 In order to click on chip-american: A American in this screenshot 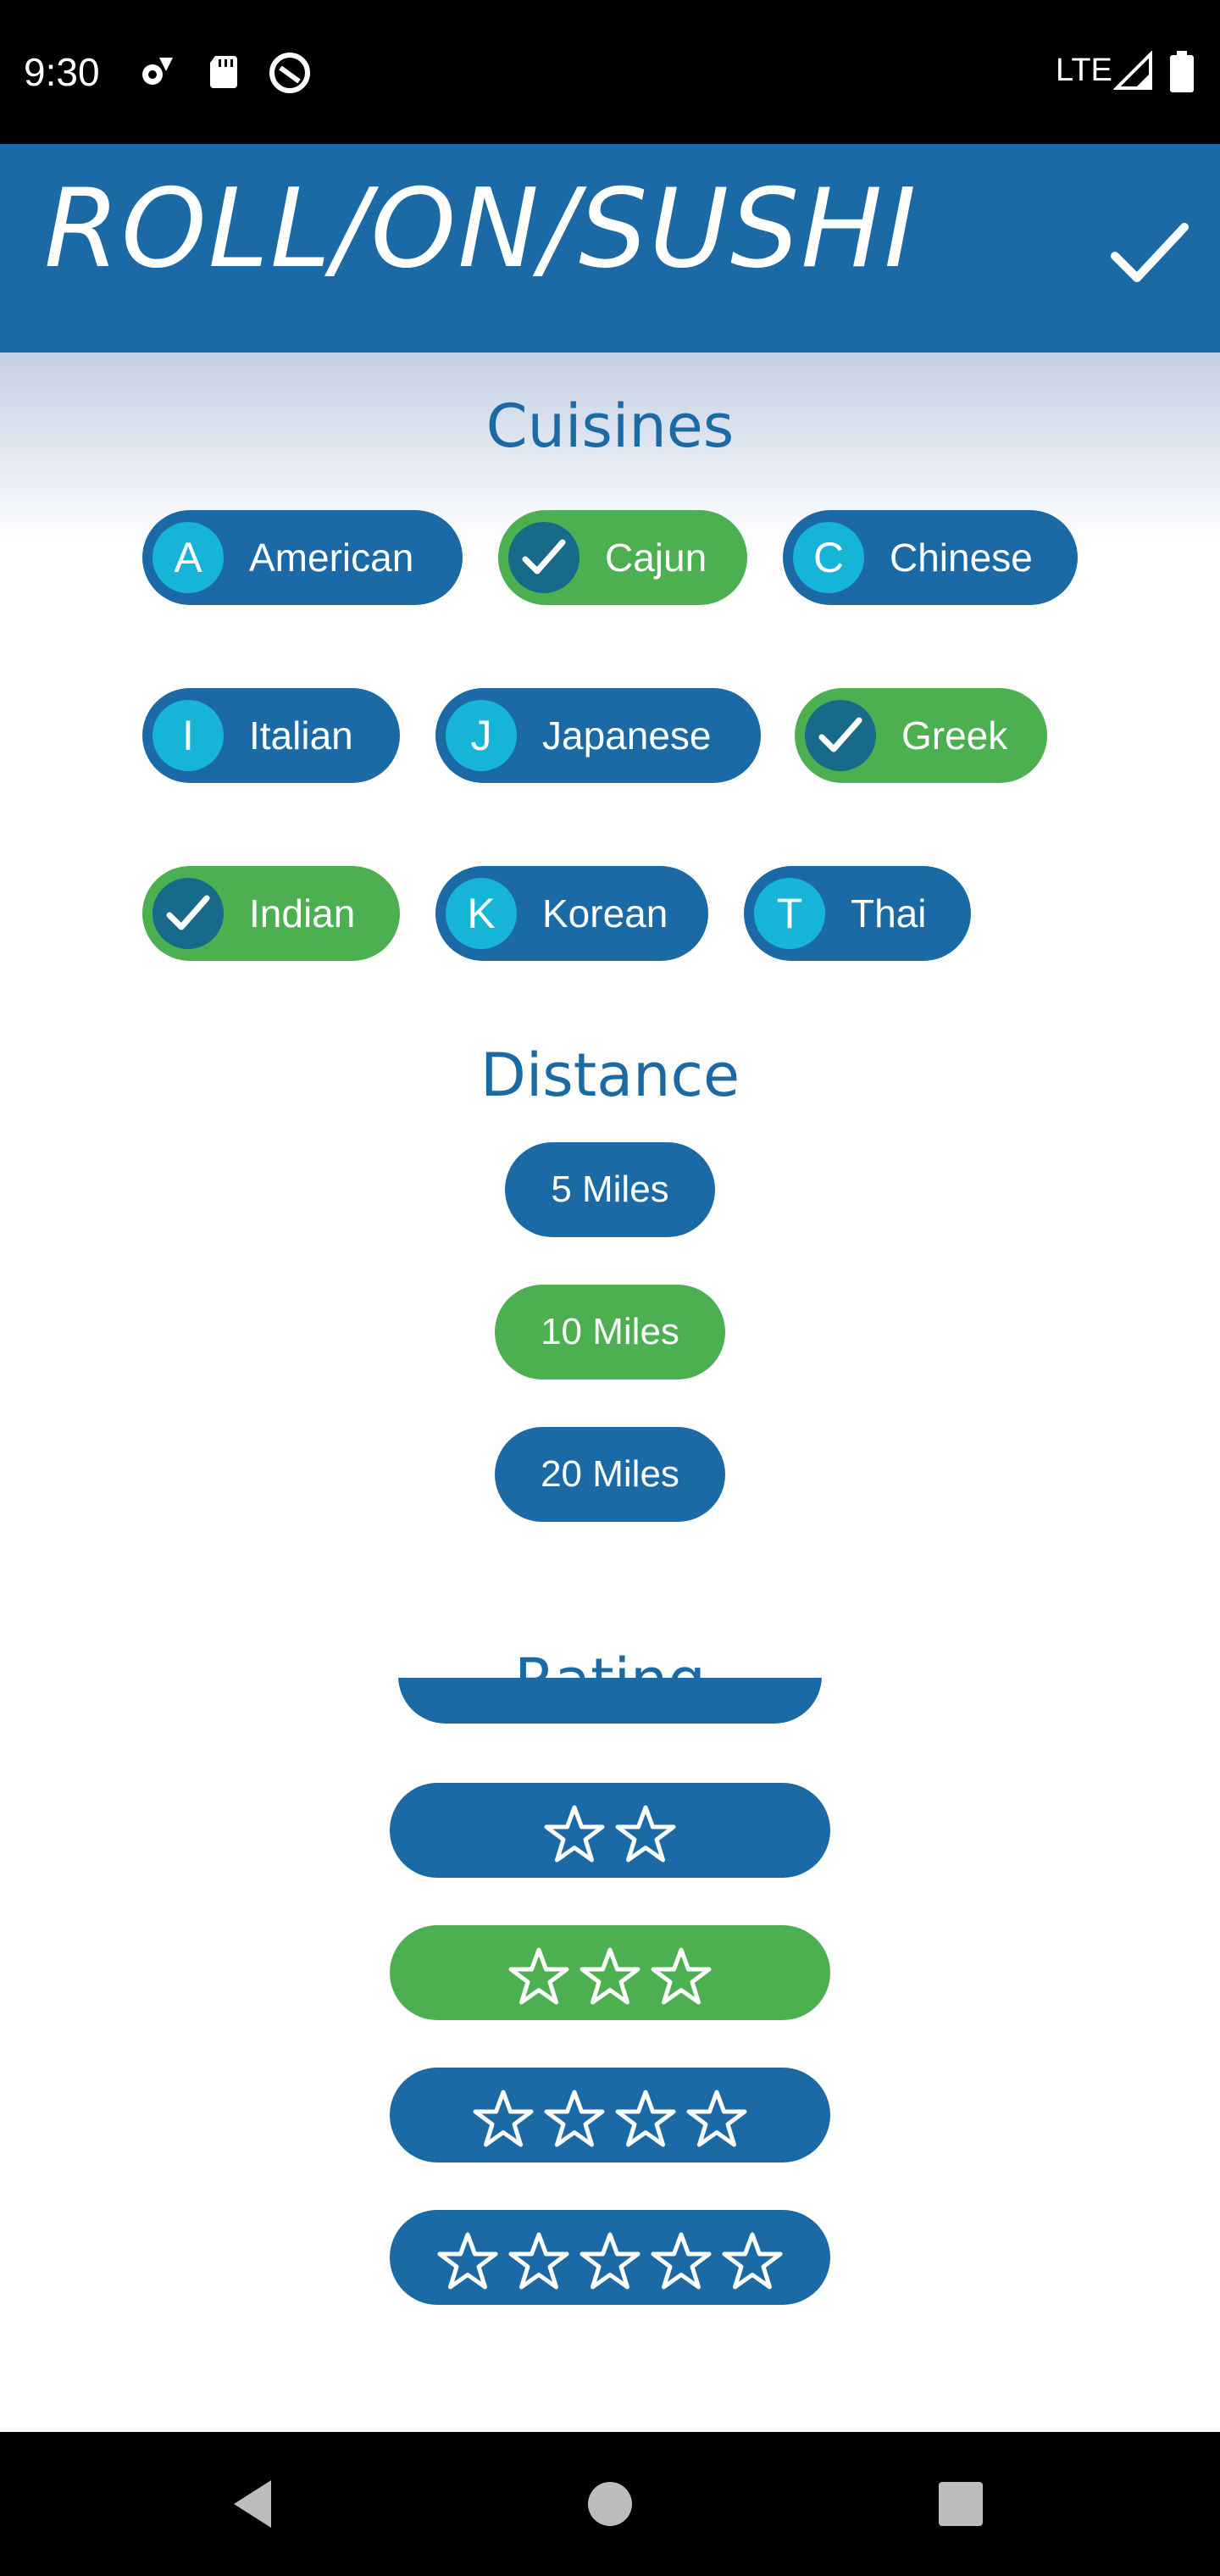, I will do `click(302, 557)`.